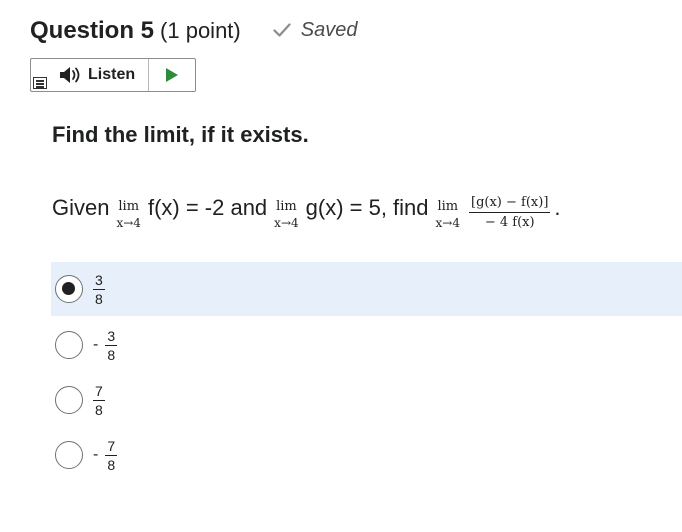 The height and width of the screenshot is (532, 682). I want to click on answer-value: - 7 8, so click(105, 455).